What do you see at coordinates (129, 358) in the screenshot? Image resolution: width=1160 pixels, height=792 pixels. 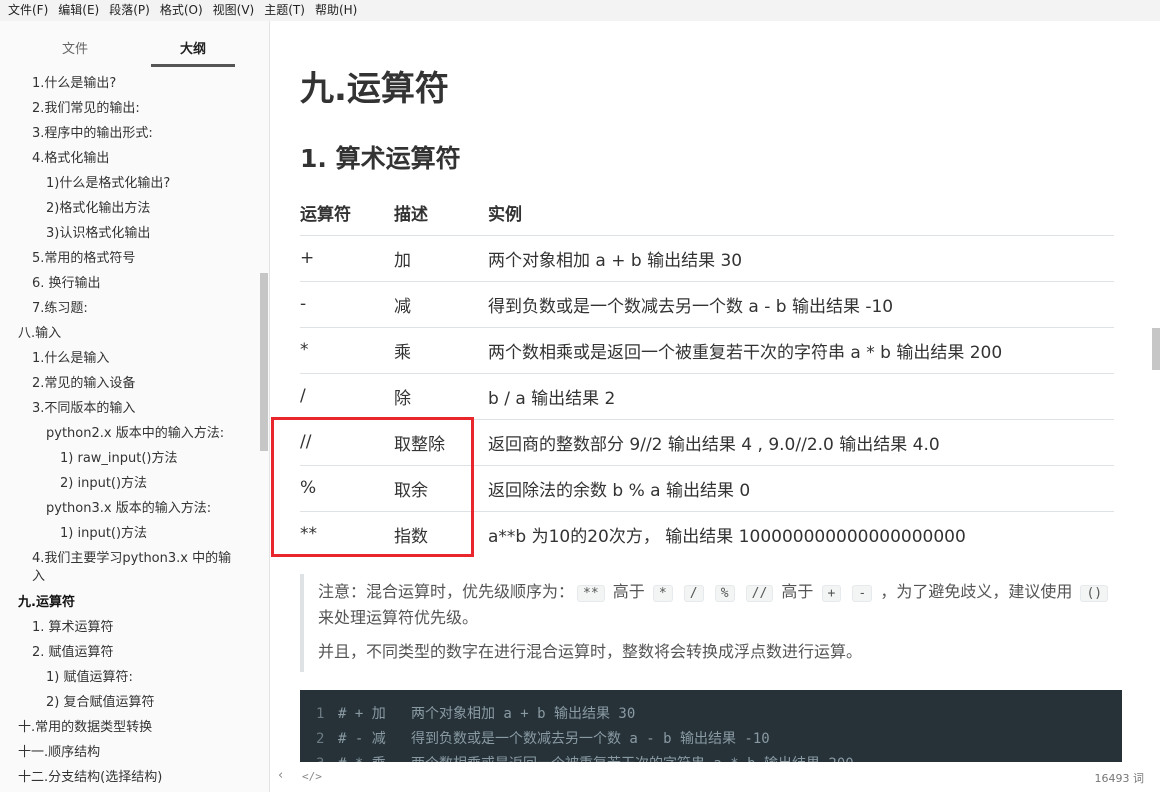 I see `outline-item: 1.什么是输入` at bounding box center [129, 358].